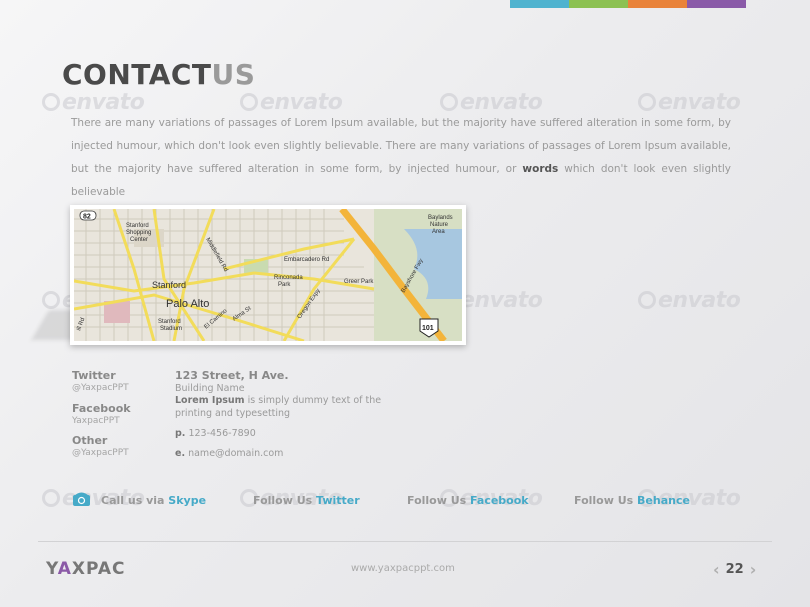  Describe the element at coordinates (187, 500) in the screenshot. I see `call-skype-name: Skype` at that location.